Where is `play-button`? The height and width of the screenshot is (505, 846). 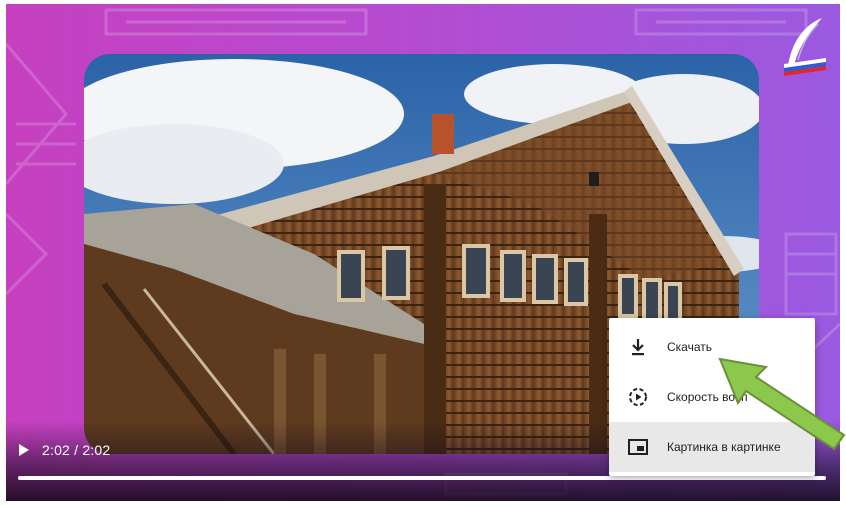 play-button is located at coordinates (23, 450).